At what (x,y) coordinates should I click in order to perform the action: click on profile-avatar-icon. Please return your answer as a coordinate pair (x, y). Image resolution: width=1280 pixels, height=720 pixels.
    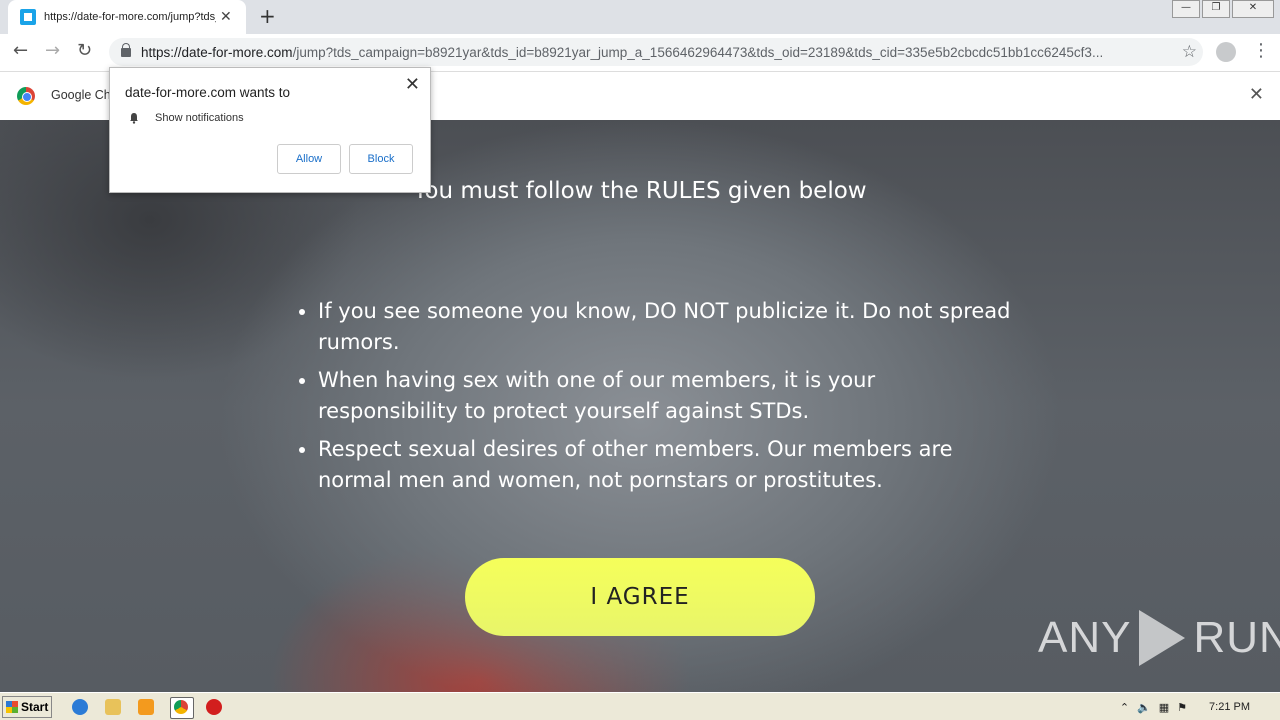
    Looking at the image, I should click on (1226, 52).